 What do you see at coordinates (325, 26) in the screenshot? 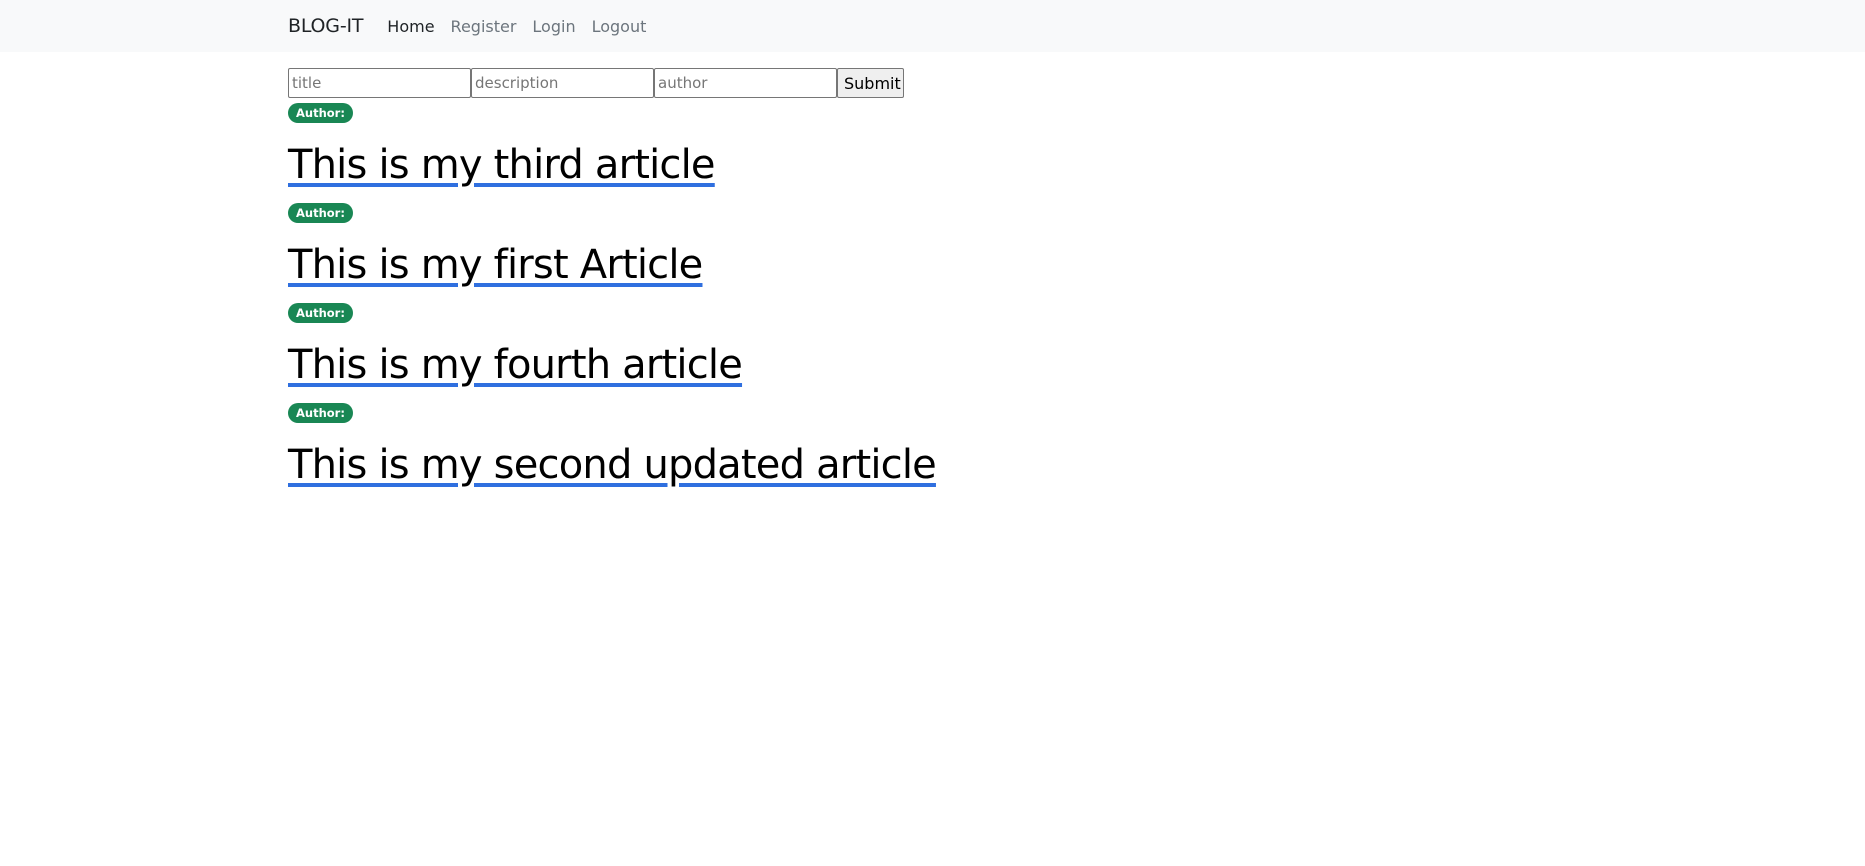
I see `brand-link: BLOG-IT` at bounding box center [325, 26].